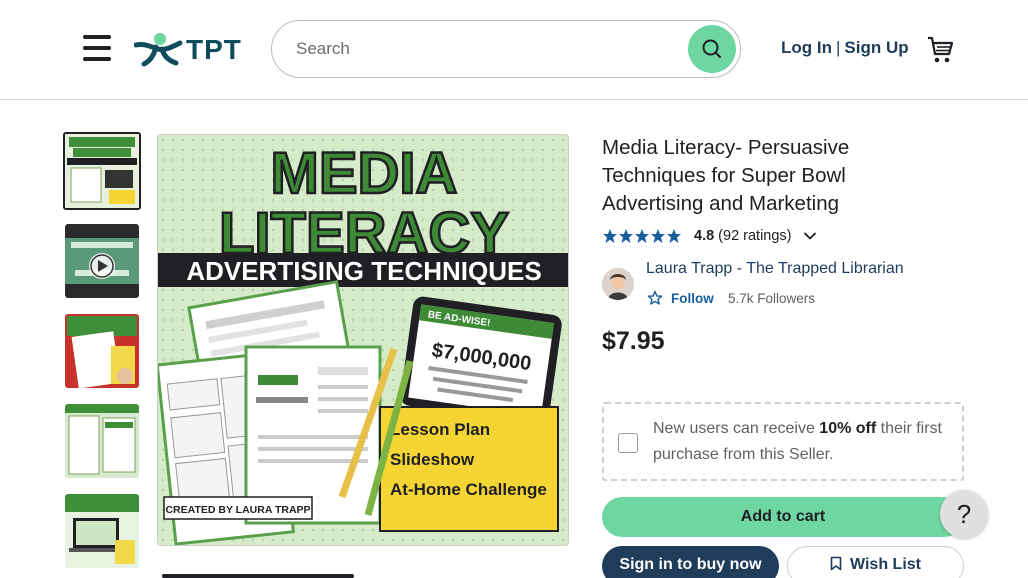 The image size is (1028, 578). What do you see at coordinates (964, 514) in the screenshot?
I see `help-button: ?` at bounding box center [964, 514].